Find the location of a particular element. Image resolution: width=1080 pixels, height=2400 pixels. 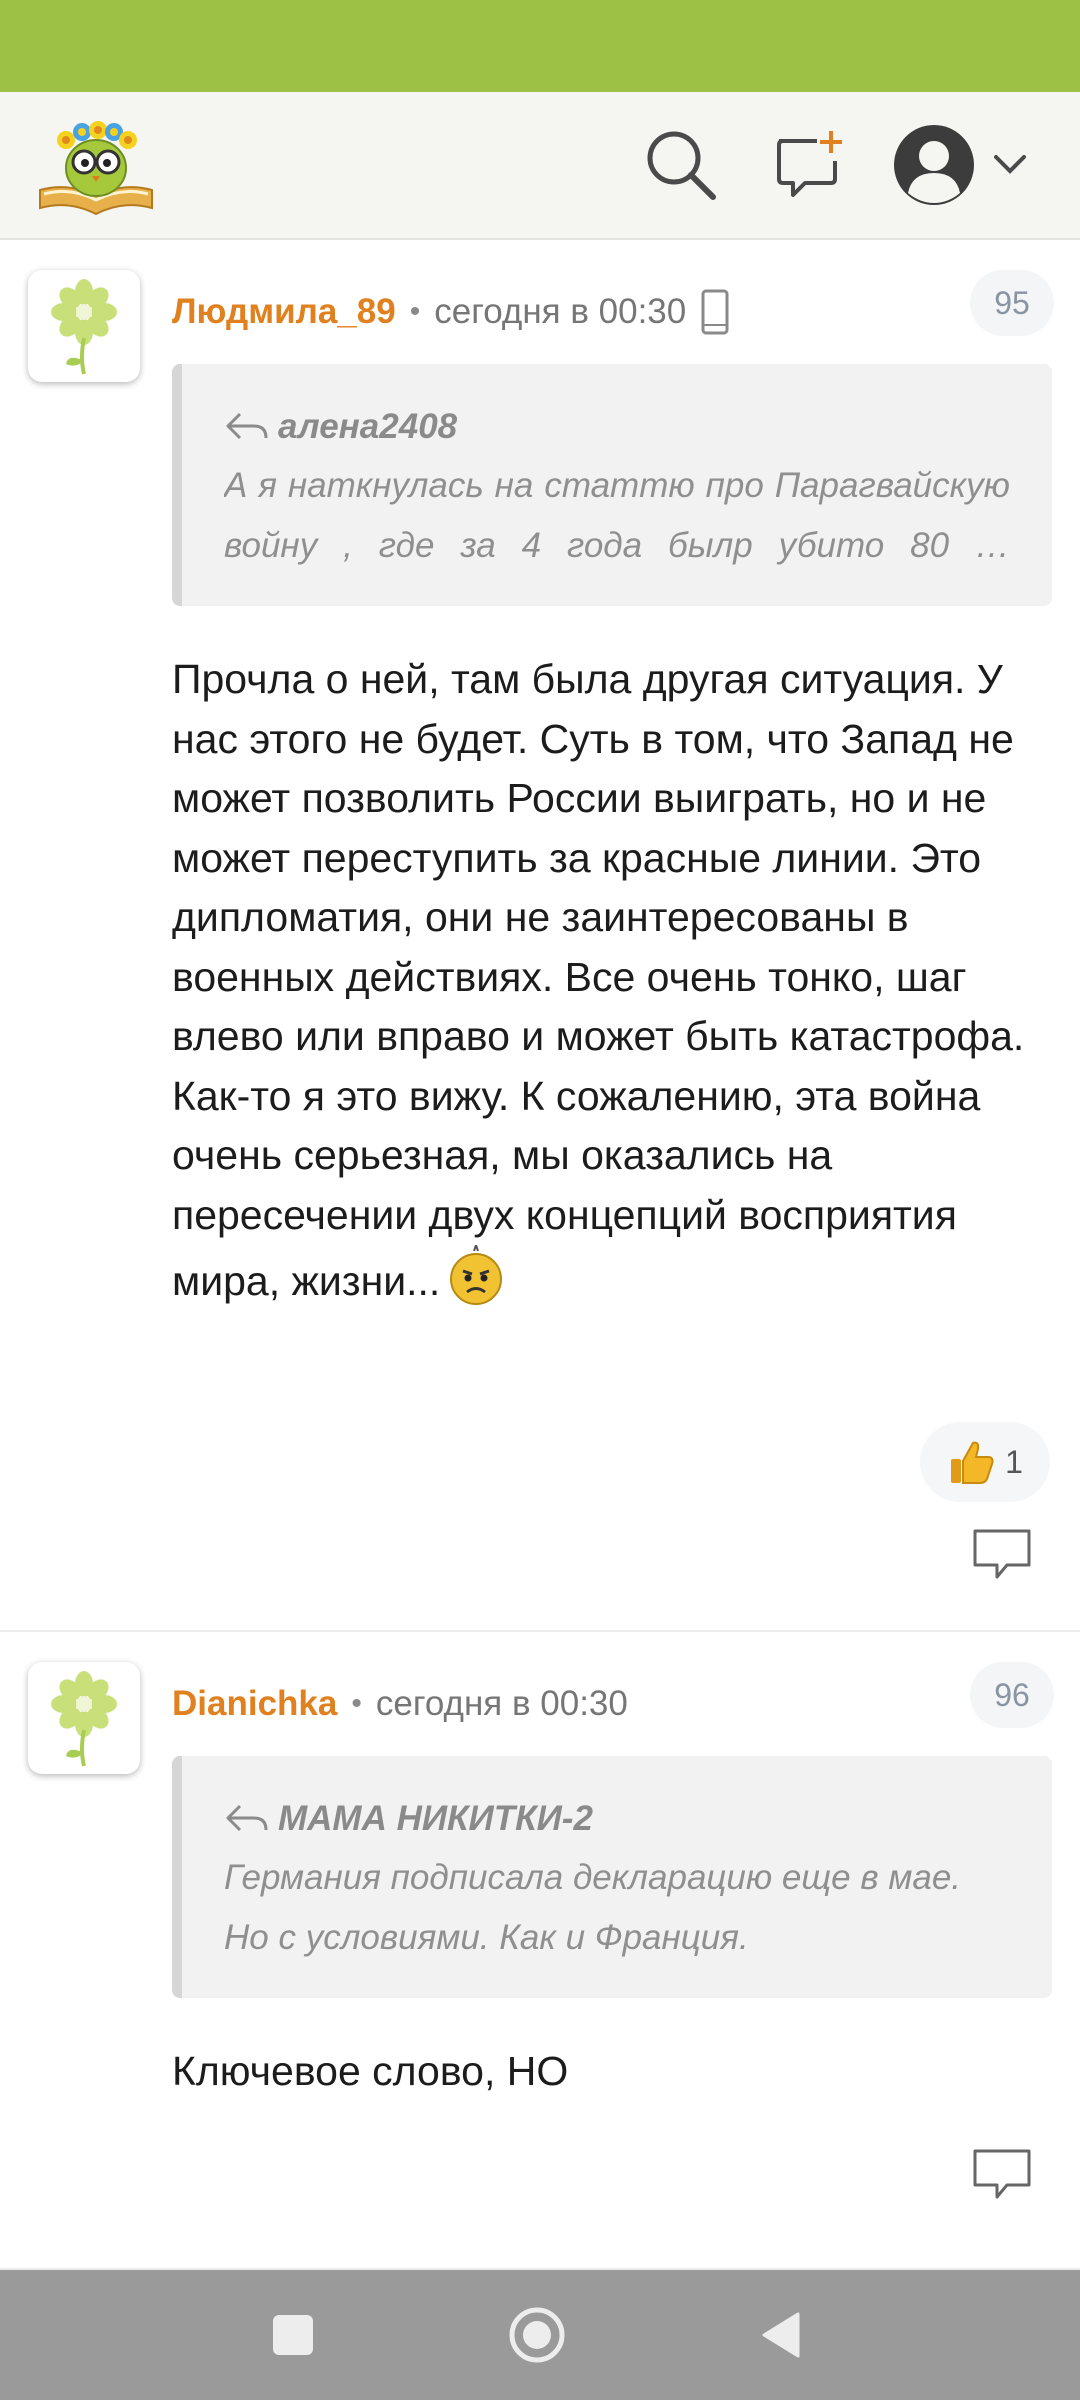

circle-home-icon is located at coordinates (537, 2335).